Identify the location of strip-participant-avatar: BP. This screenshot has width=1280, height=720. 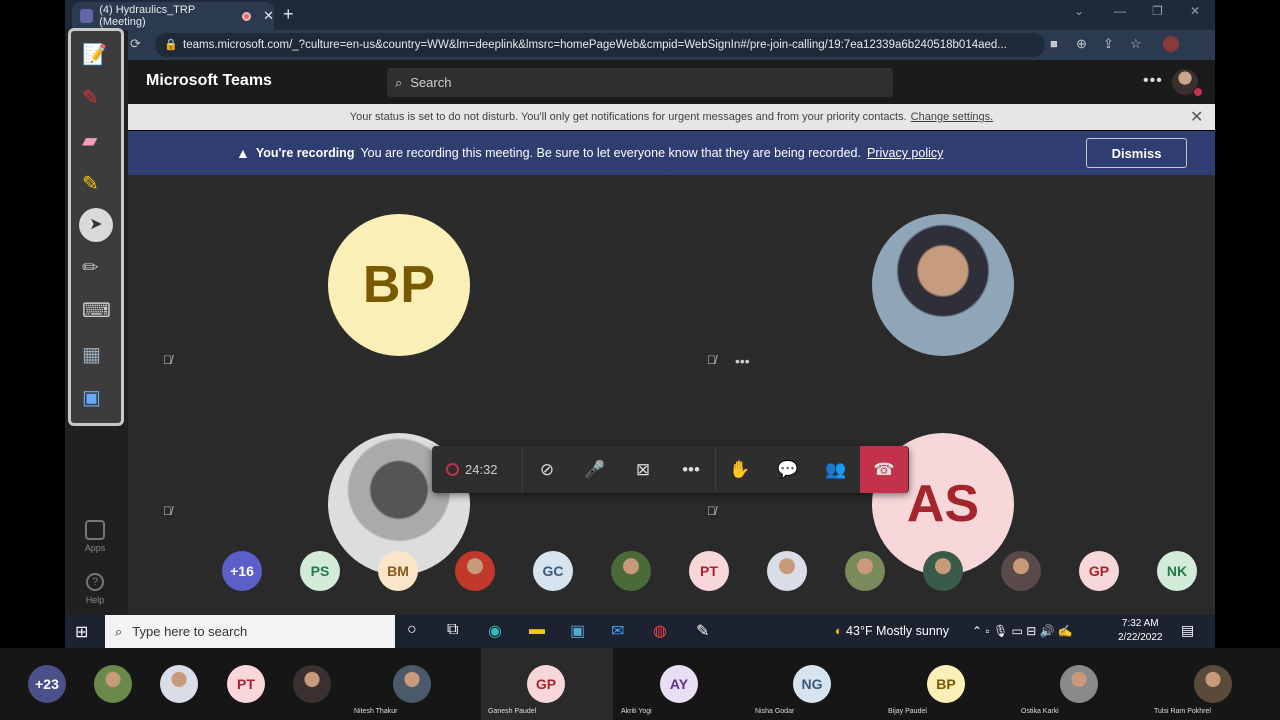
(946, 684).